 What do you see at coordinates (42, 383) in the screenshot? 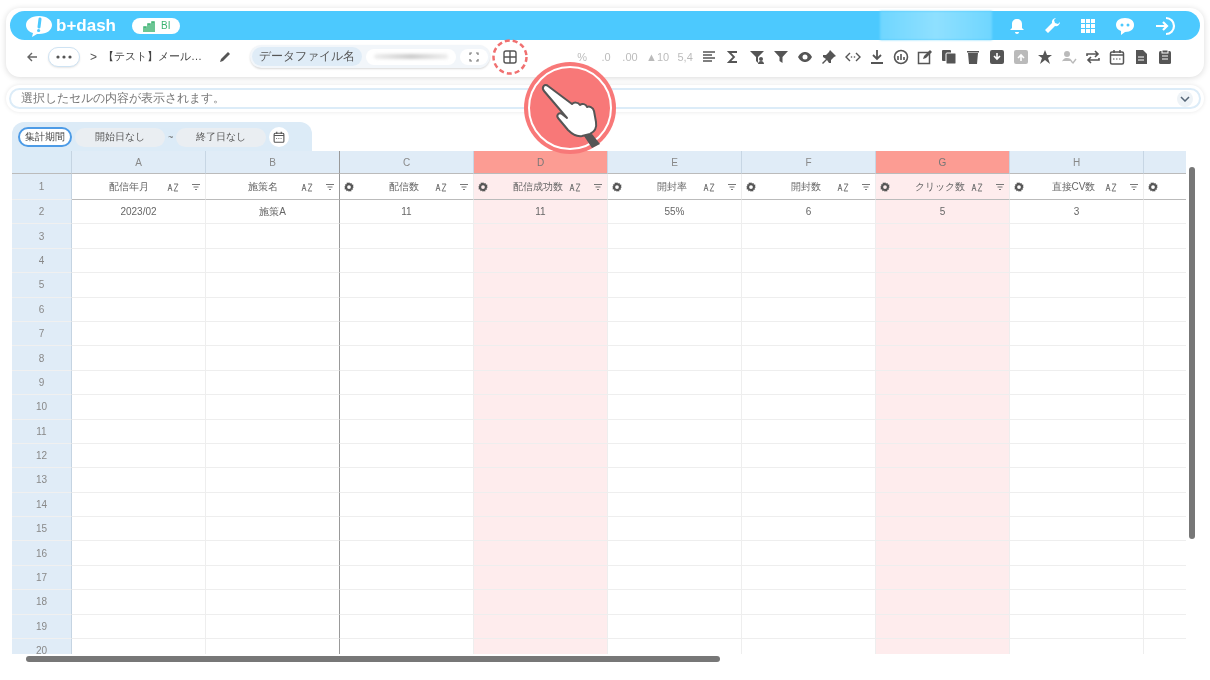
I see `row-number: 9` at bounding box center [42, 383].